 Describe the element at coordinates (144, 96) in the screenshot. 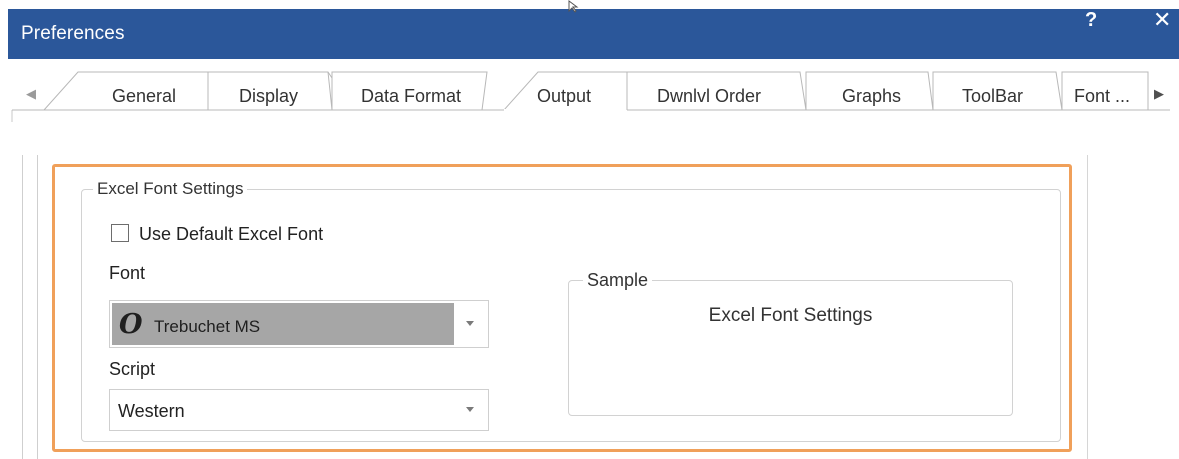

I see `tab-general: General` at that location.